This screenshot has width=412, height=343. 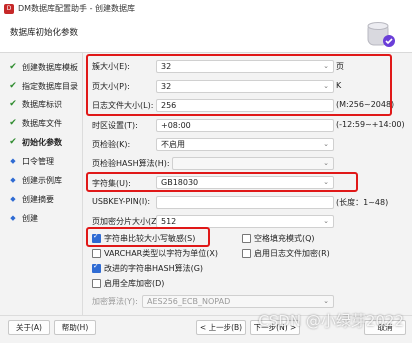 What do you see at coordinates (35, 123) in the screenshot?
I see `sidebar-item-files: ✔ 数据库文件` at bounding box center [35, 123].